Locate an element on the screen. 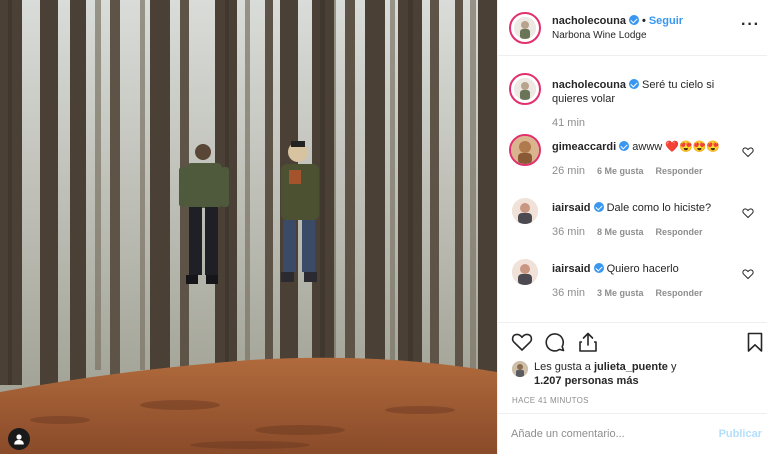 The width and height of the screenshot is (767, 454). caption-time: 41 min is located at coordinates (568, 123).